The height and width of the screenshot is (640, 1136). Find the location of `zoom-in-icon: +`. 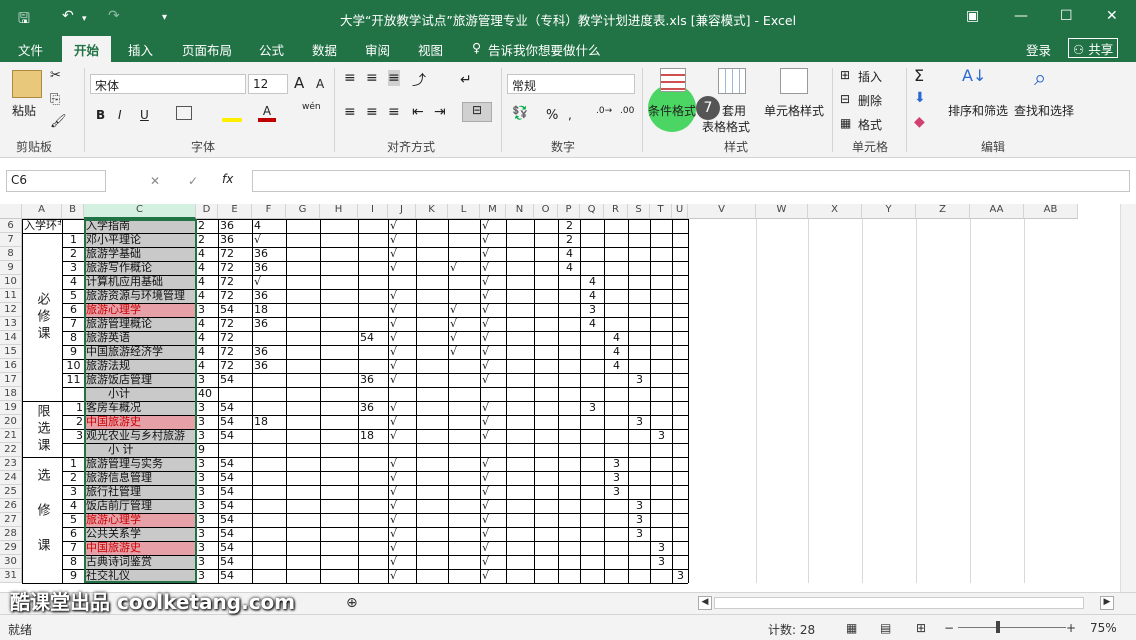

zoom-in-icon: + is located at coordinates (1071, 628).